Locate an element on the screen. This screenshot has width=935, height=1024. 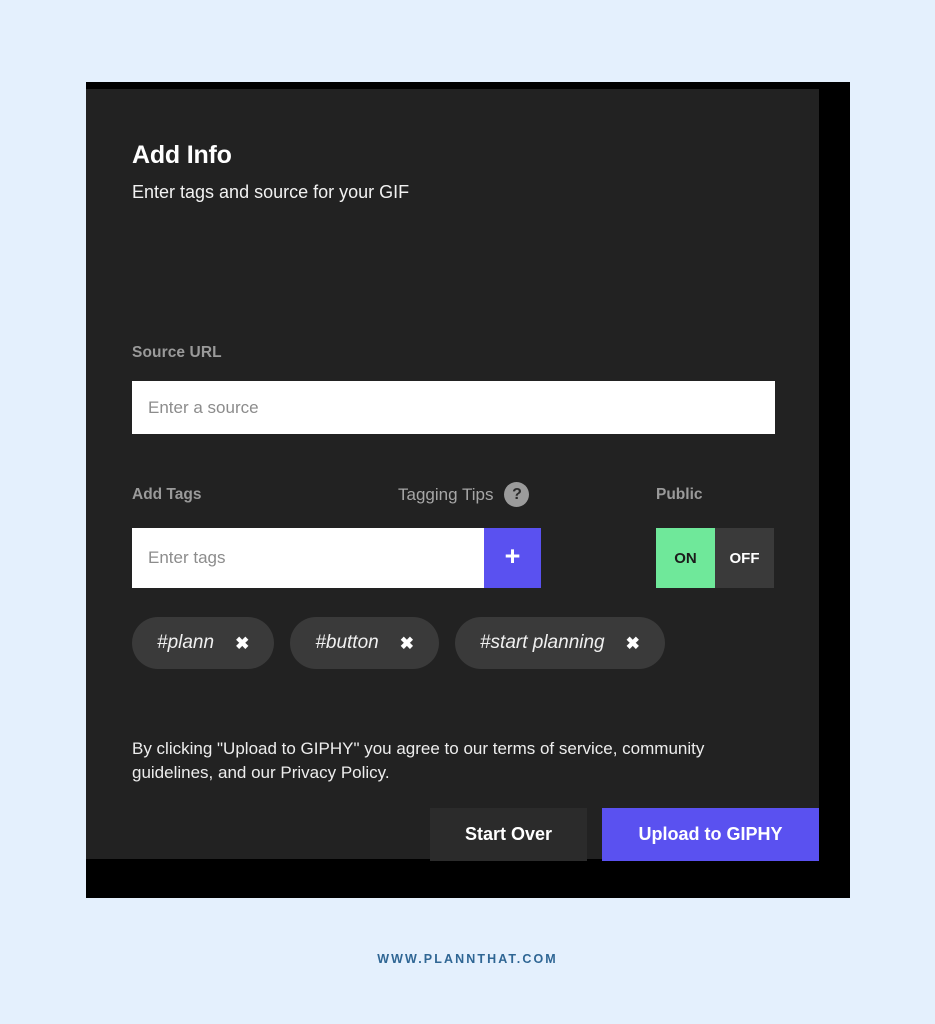
tag-chip: #start planning ✖ is located at coordinates (559, 643).